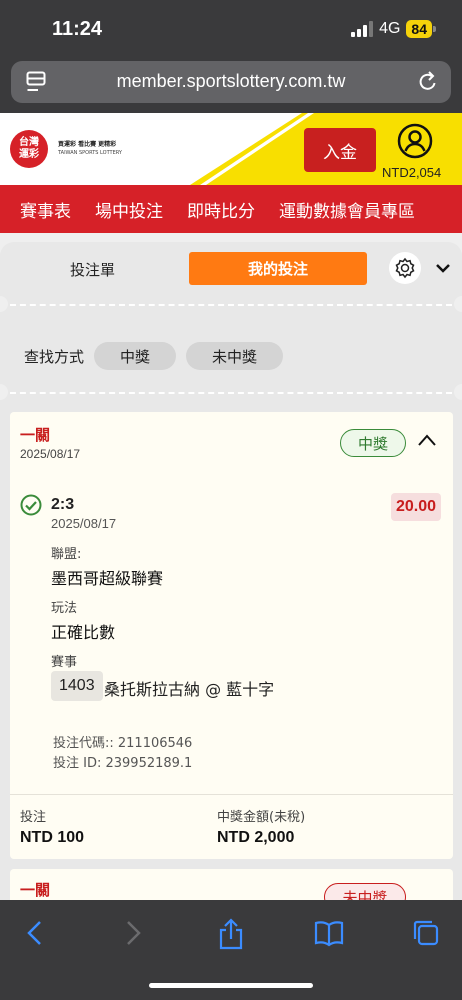 This screenshot has width=462, height=1000. What do you see at coordinates (66, 554) in the screenshot?
I see `league-label: 聯盟:` at bounding box center [66, 554].